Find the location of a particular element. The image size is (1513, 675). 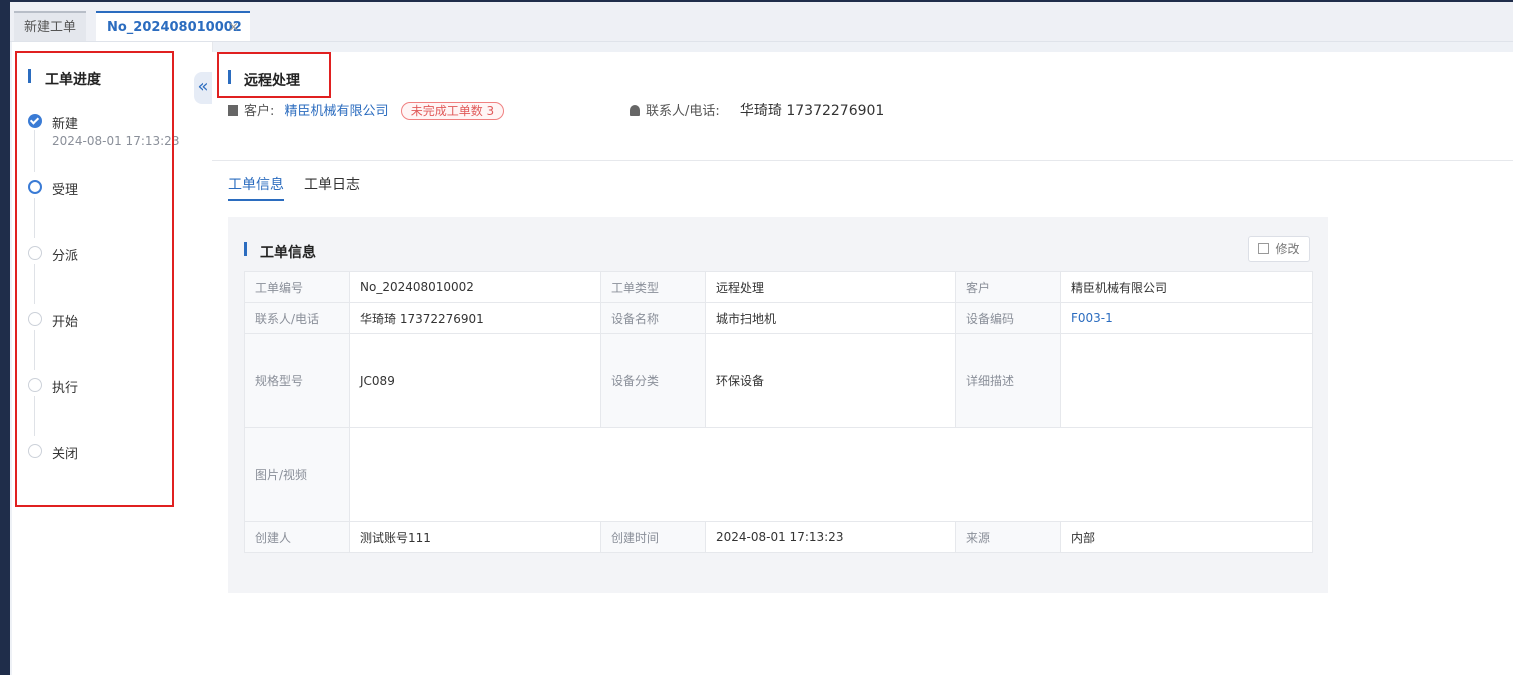

contact-label: 联系人/电话: is located at coordinates (683, 111).